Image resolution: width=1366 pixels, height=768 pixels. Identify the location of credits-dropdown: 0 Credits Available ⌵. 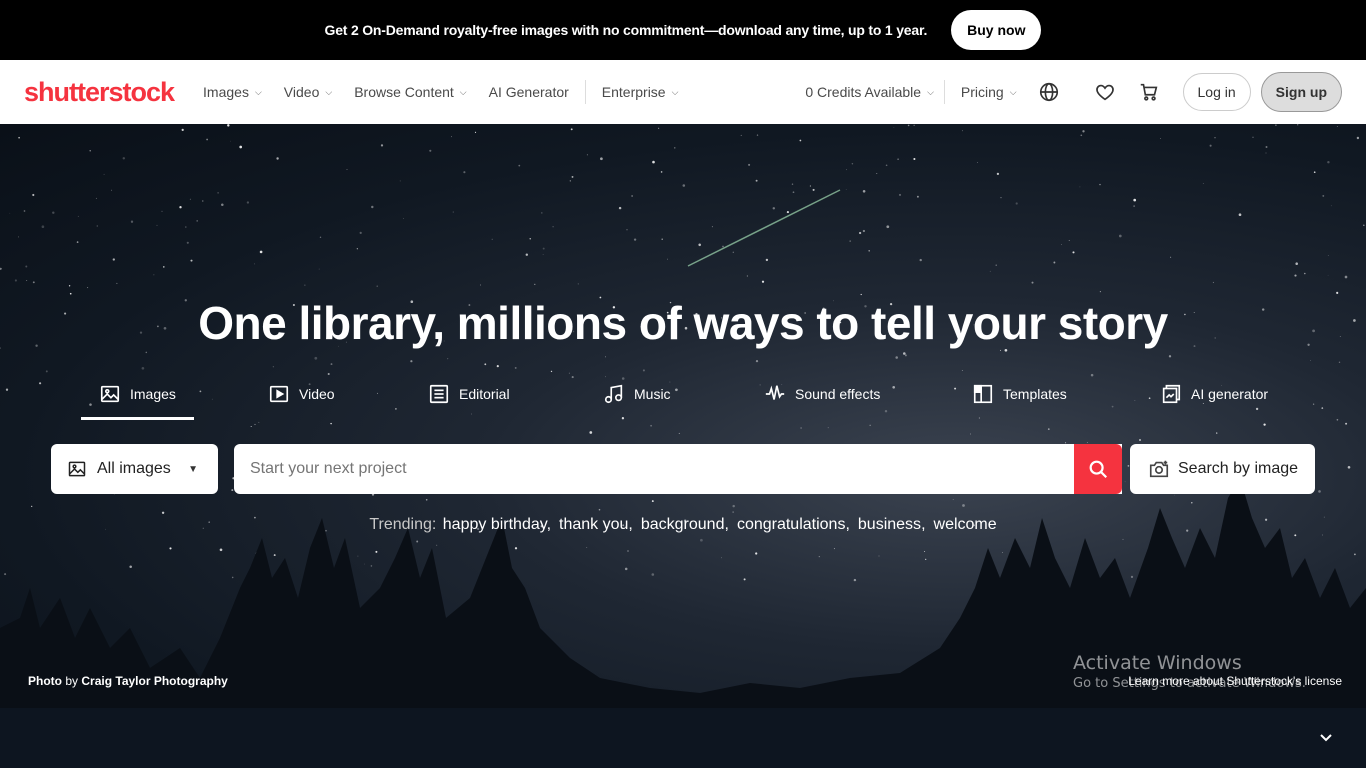
(869, 92).